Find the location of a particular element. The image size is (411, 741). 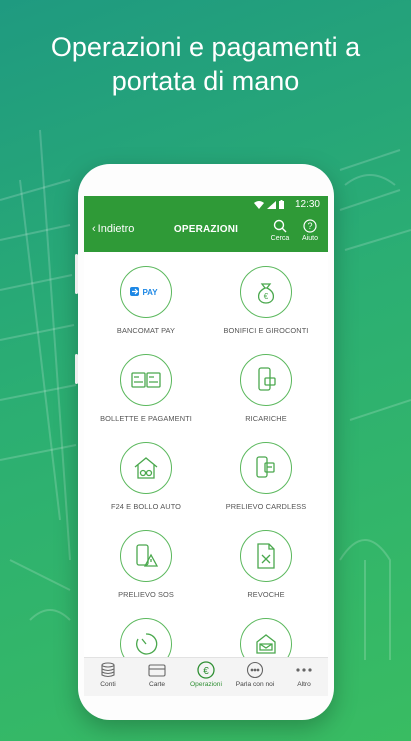

svg-text: PAY is located at coordinates (150, 292).